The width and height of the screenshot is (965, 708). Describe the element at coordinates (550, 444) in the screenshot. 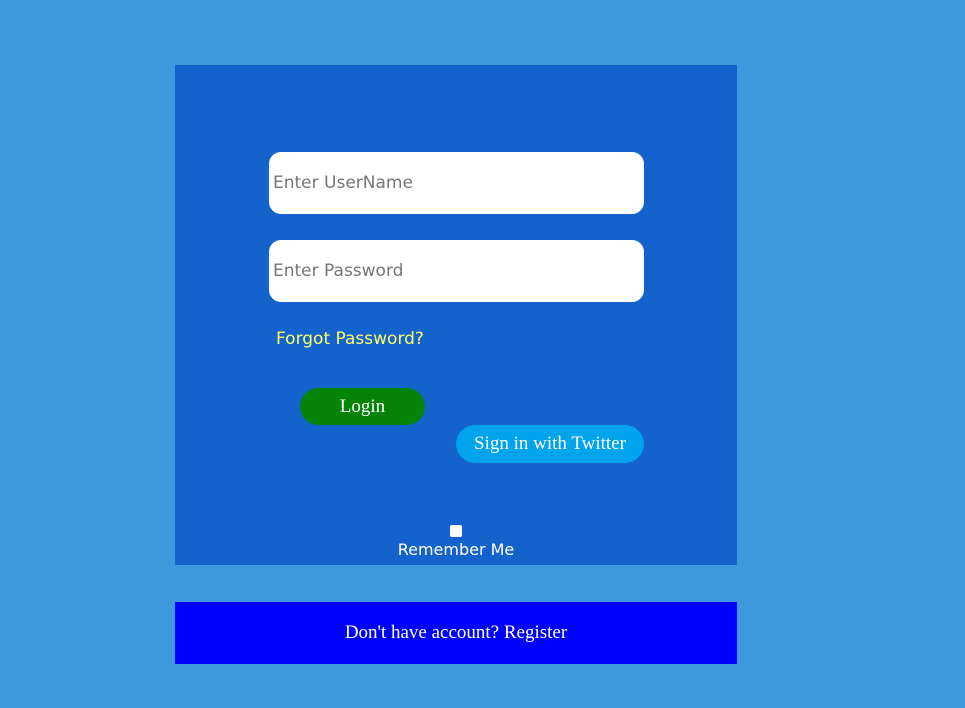

I see `twitter-signin-button: Sign in with Twitter` at that location.